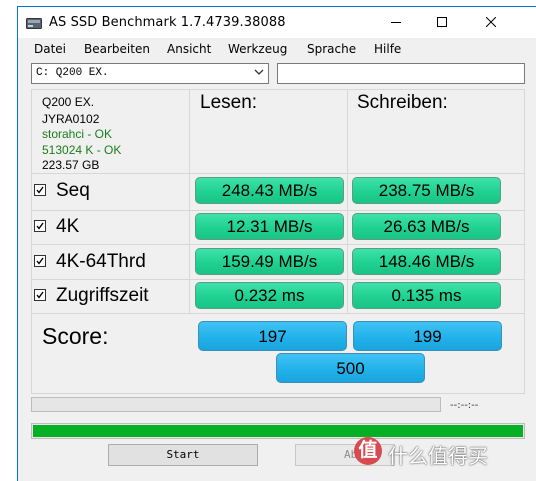 The image size is (536, 481). Describe the element at coordinates (426, 261) in the screenshot. I see `4k-64thrd-write-result: 148.46 MB/s` at that location.